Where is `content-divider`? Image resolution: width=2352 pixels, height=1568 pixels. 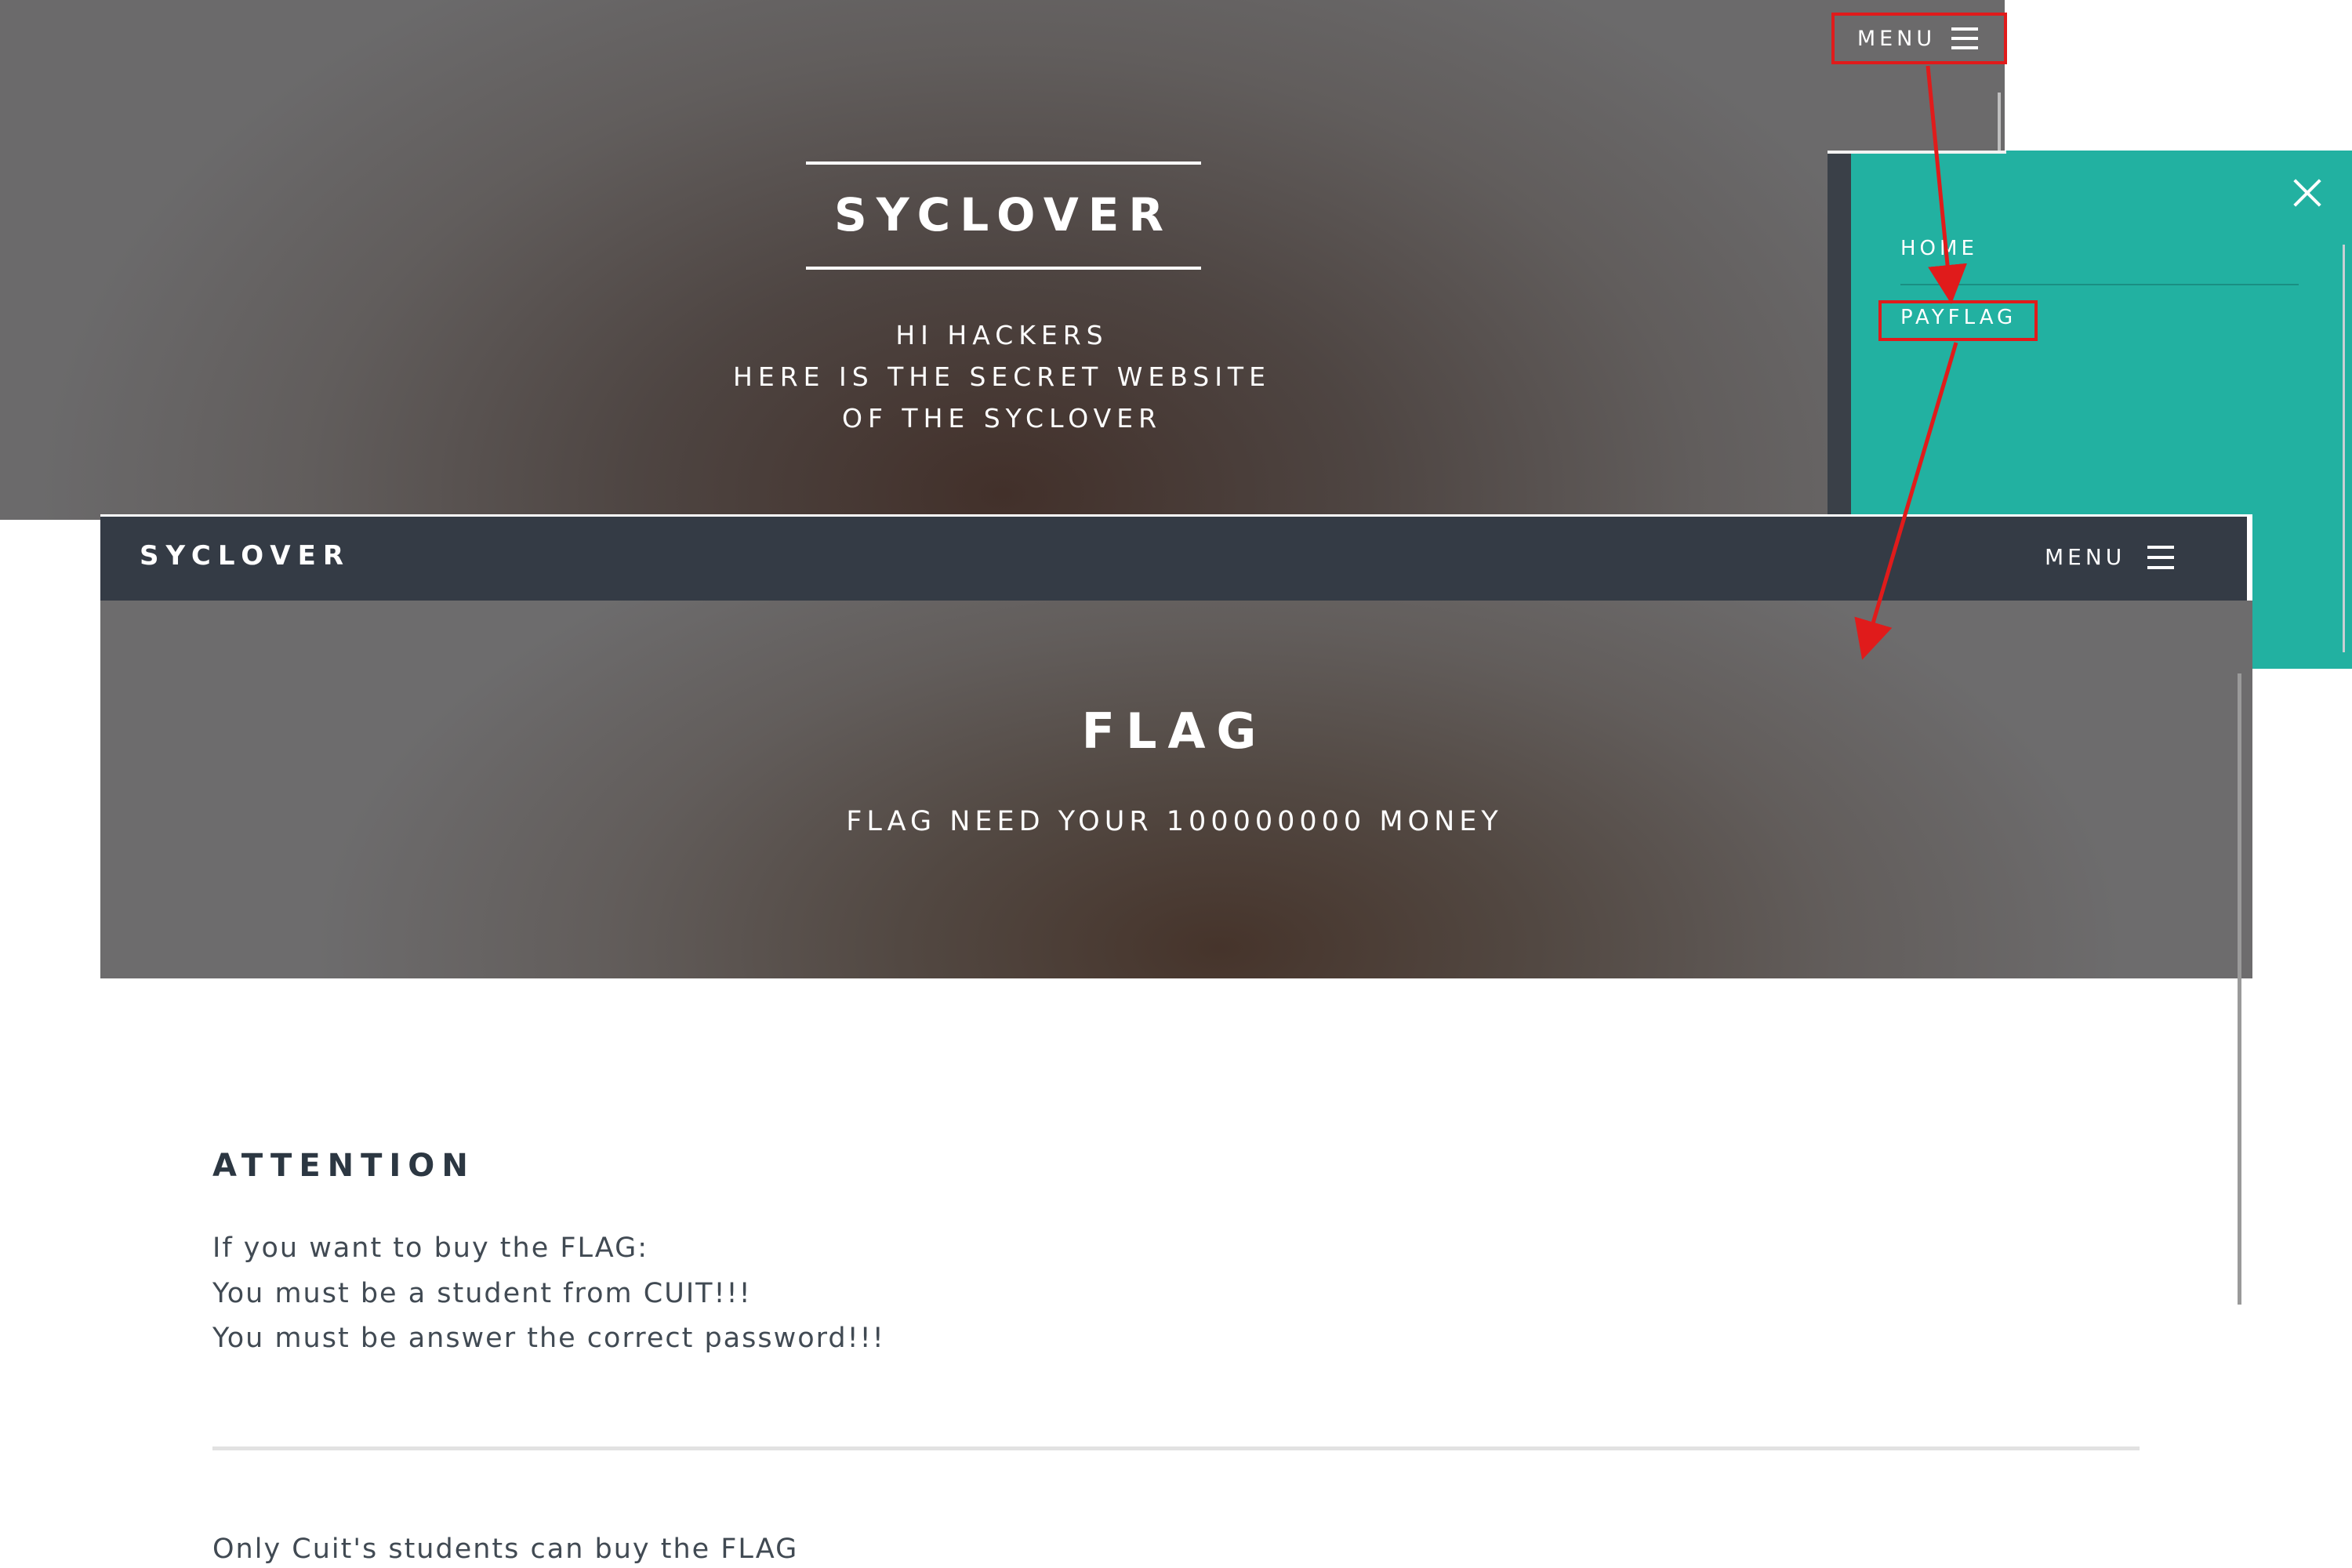
content-divider is located at coordinates (1176, 1448).